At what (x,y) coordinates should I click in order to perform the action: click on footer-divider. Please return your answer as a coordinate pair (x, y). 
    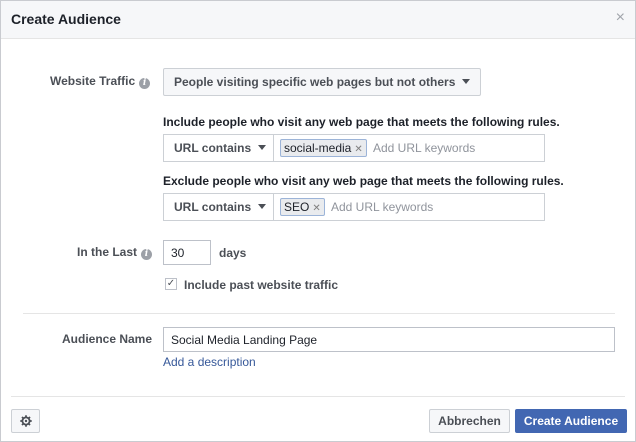
    Looking at the image, I should click on (318, 396).